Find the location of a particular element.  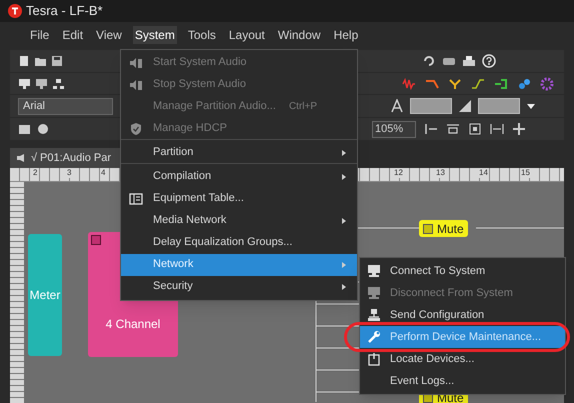

block-label: Meter is located at coordinates (45, 295).